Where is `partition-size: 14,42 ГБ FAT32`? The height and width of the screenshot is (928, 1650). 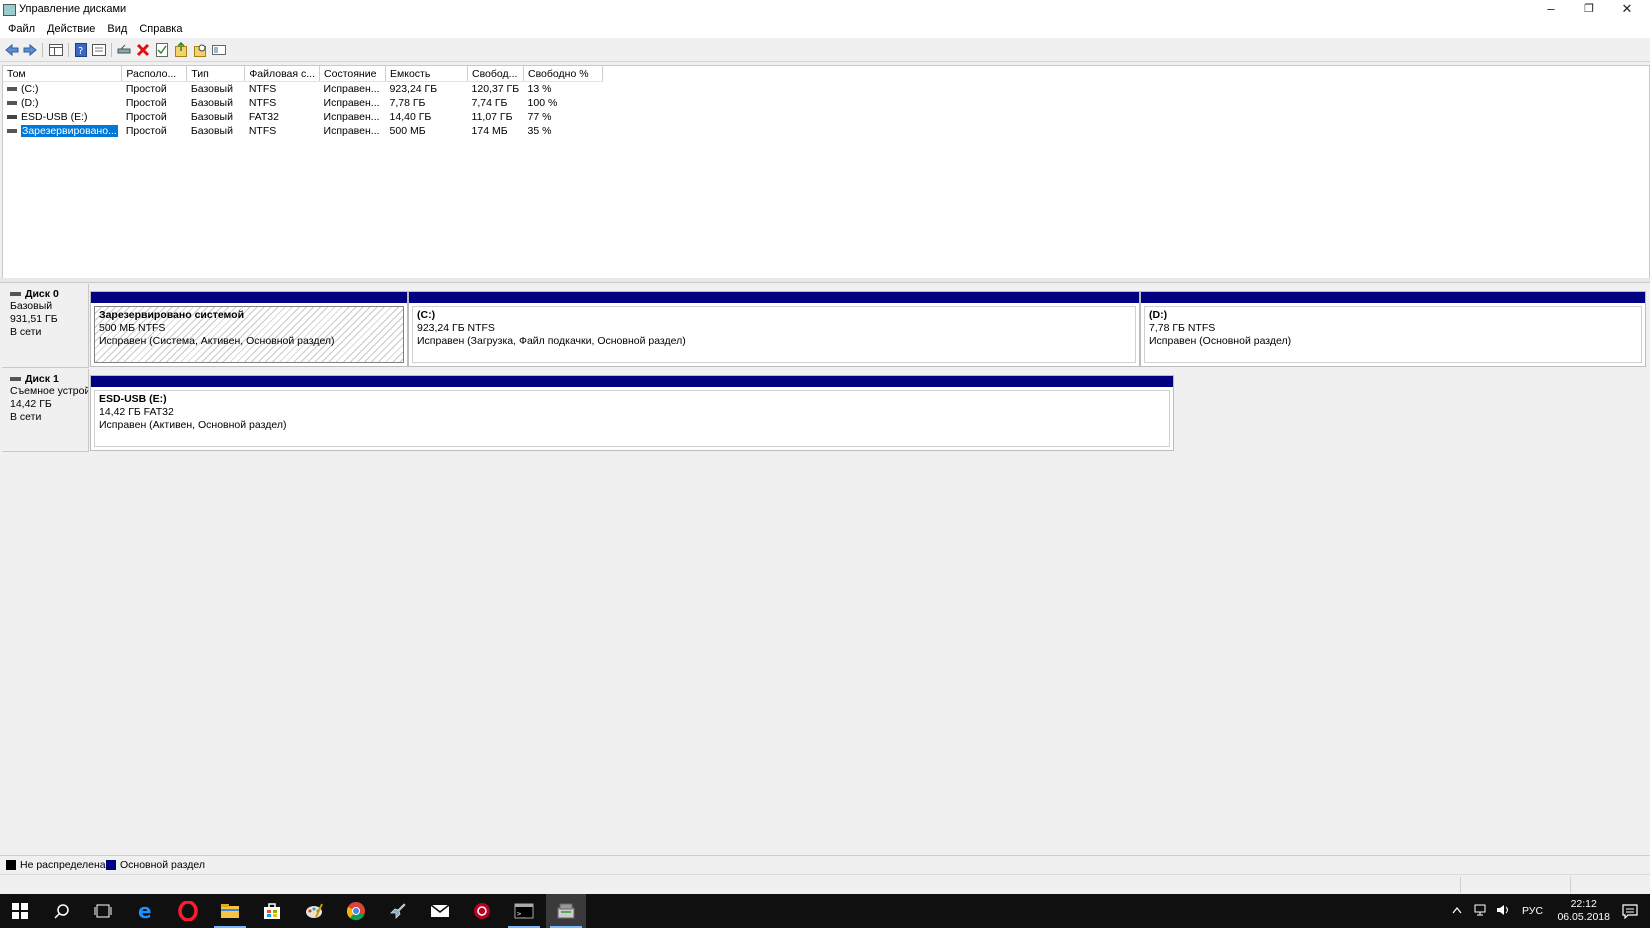 partition-size: 14,42 ГБ FAT32 is located at coordinates (136, 412).